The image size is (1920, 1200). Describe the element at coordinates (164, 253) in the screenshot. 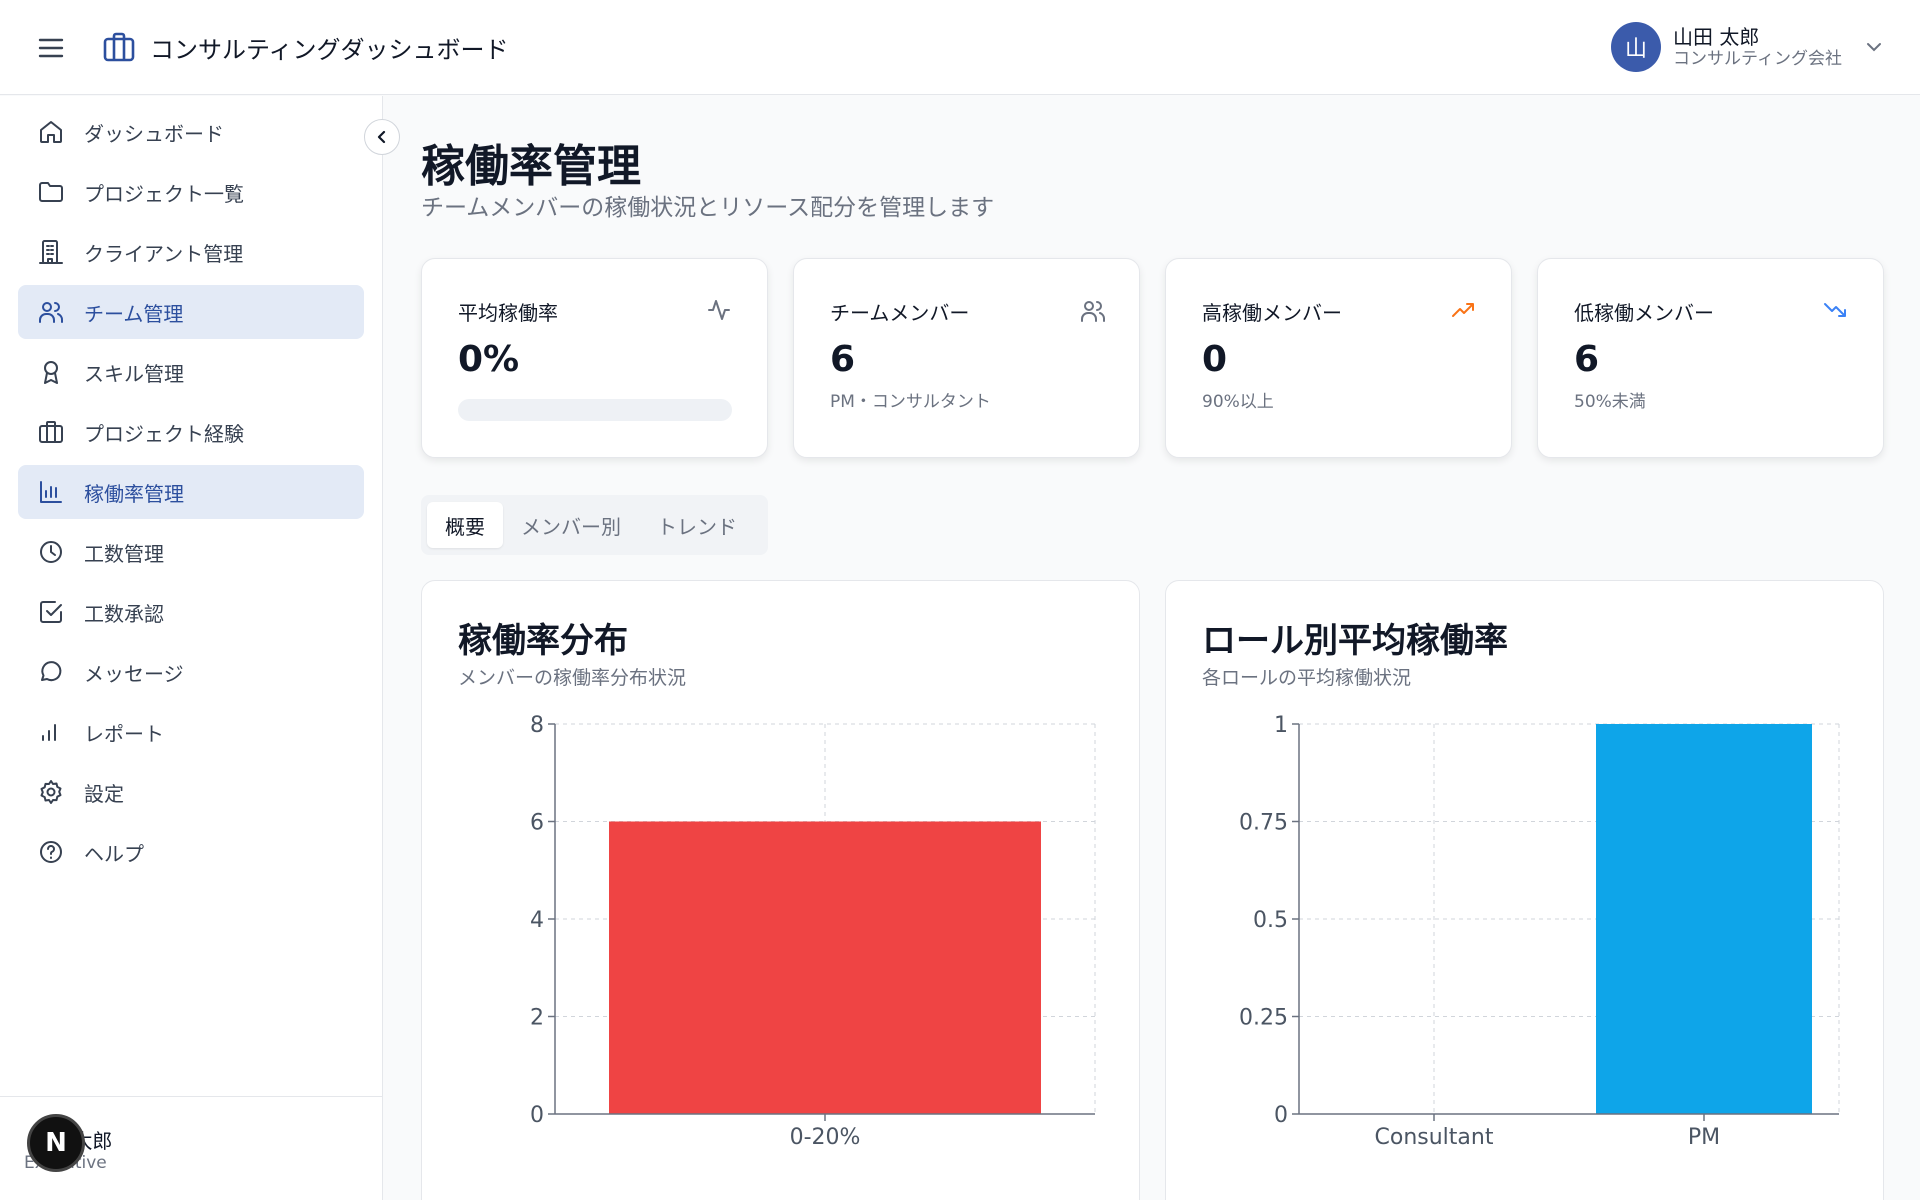

I see `sidebar-item-label: クライアント管理` at that location.